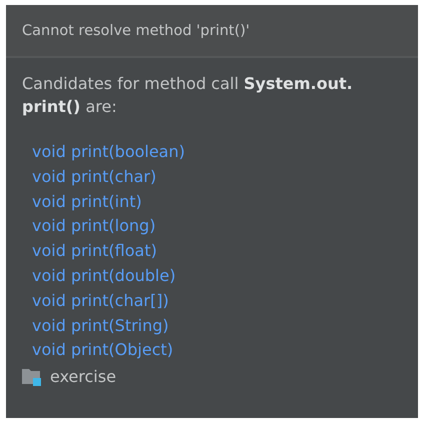  Describe the element at coordinates (100, 326) in the screenshot. I see `candidate-link: void print(String)` at that location.